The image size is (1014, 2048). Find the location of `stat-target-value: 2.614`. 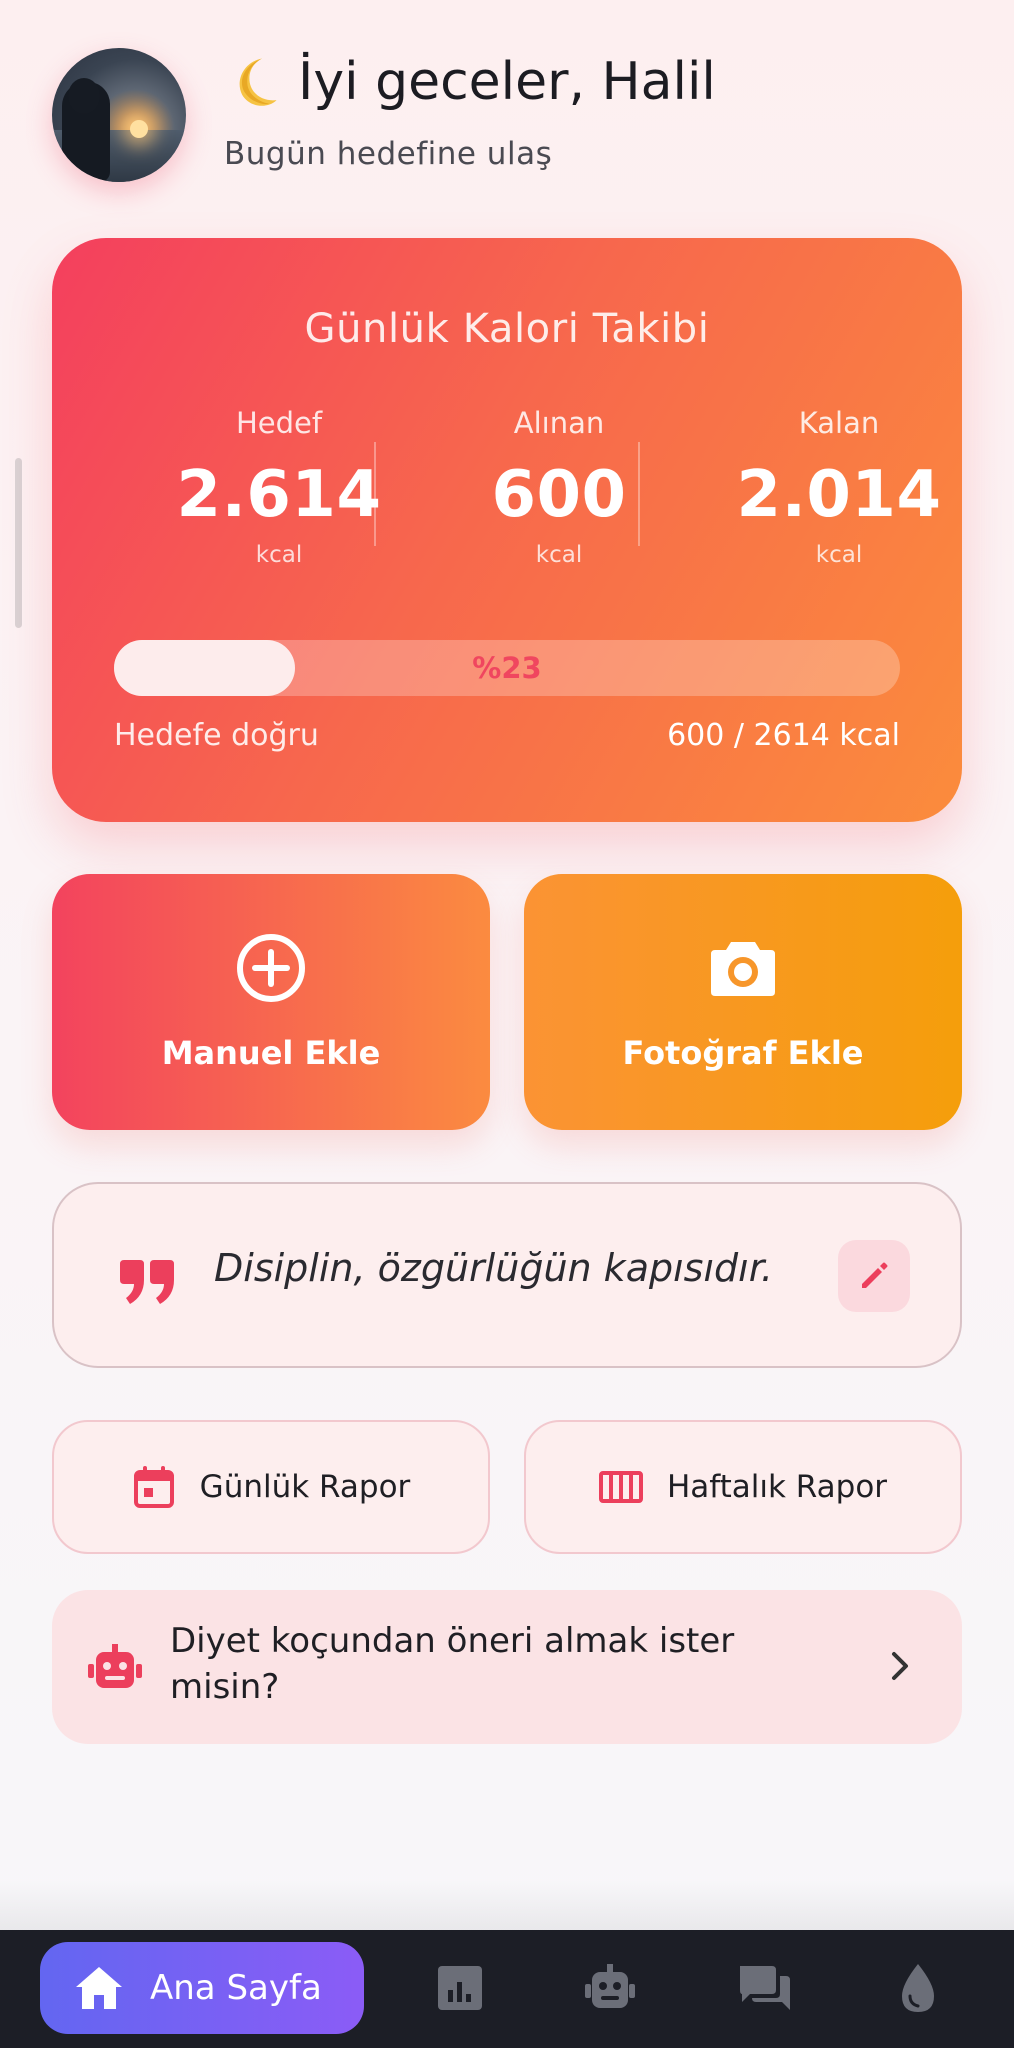

stat-target-value: 2.614 is located at coordinates (279, 495).